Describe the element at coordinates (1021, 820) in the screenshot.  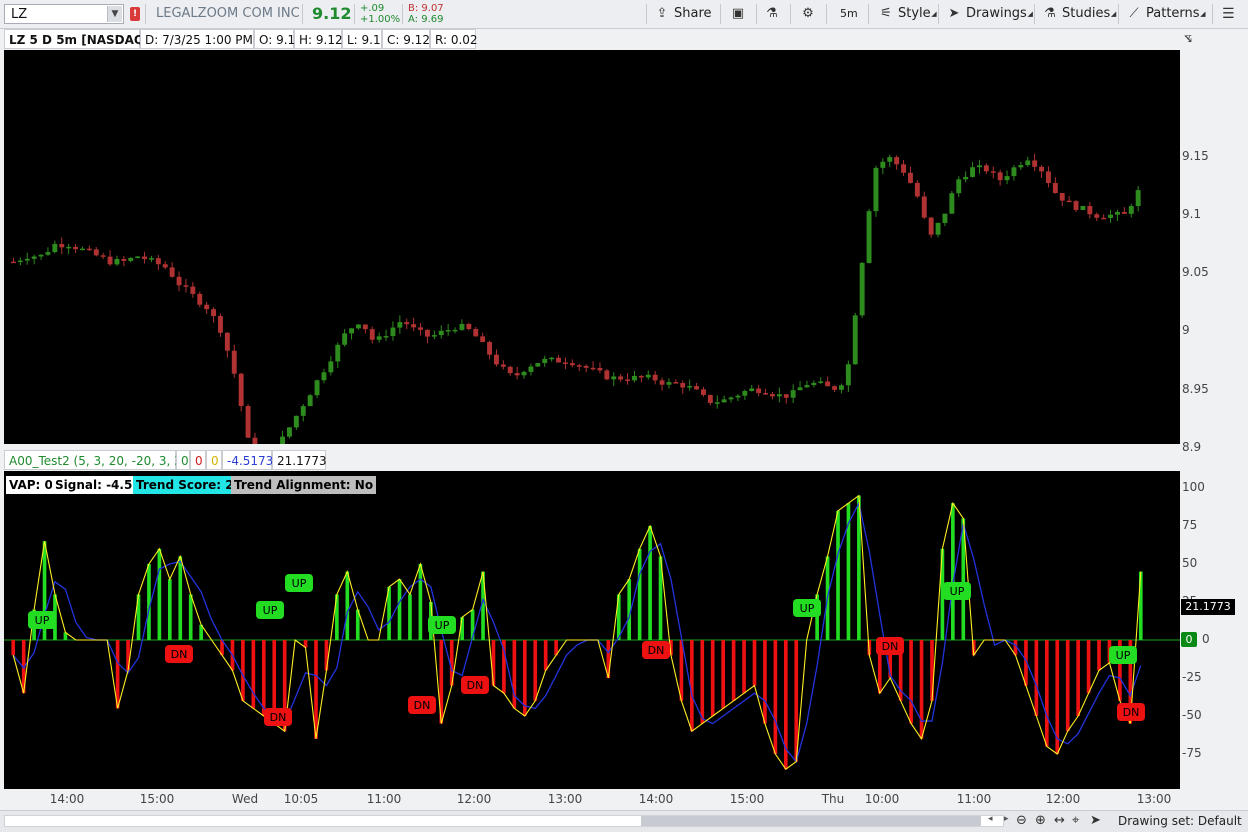
I see `zoom-out-icon: ⊖` at that location.